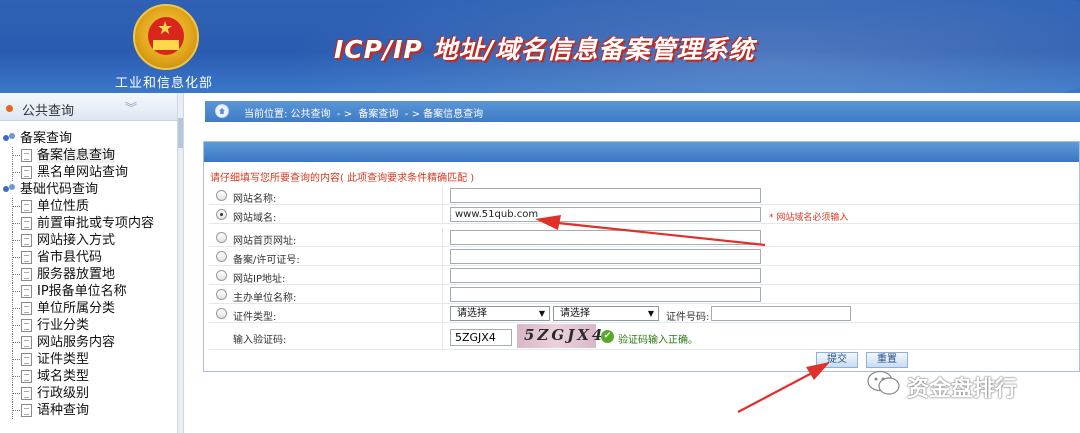 The image size is (1080, 433). Describe the element at coordinates (63, 359) in the screenshot. I see `sidebar-item-label: 证件类型` at that location.